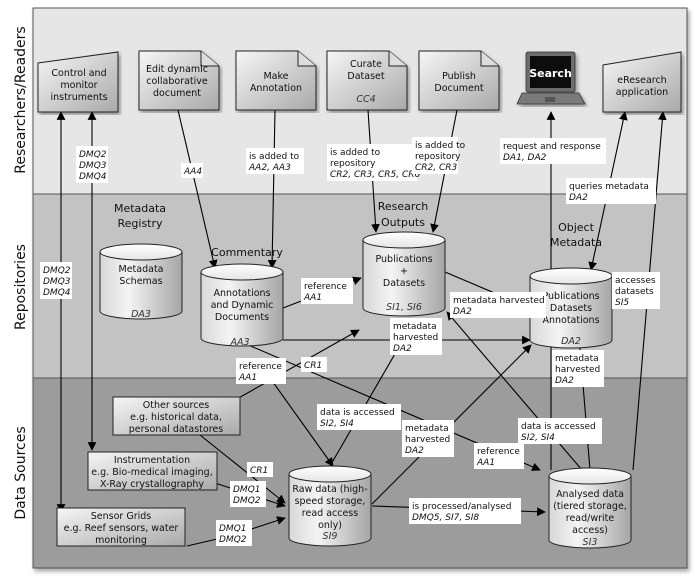 Image resolution: width=700 pixels, height=578 pixels. Describe the element at coordinates (641, 80) in the screenshot. I see `node-label-line: eResearch` at that location.